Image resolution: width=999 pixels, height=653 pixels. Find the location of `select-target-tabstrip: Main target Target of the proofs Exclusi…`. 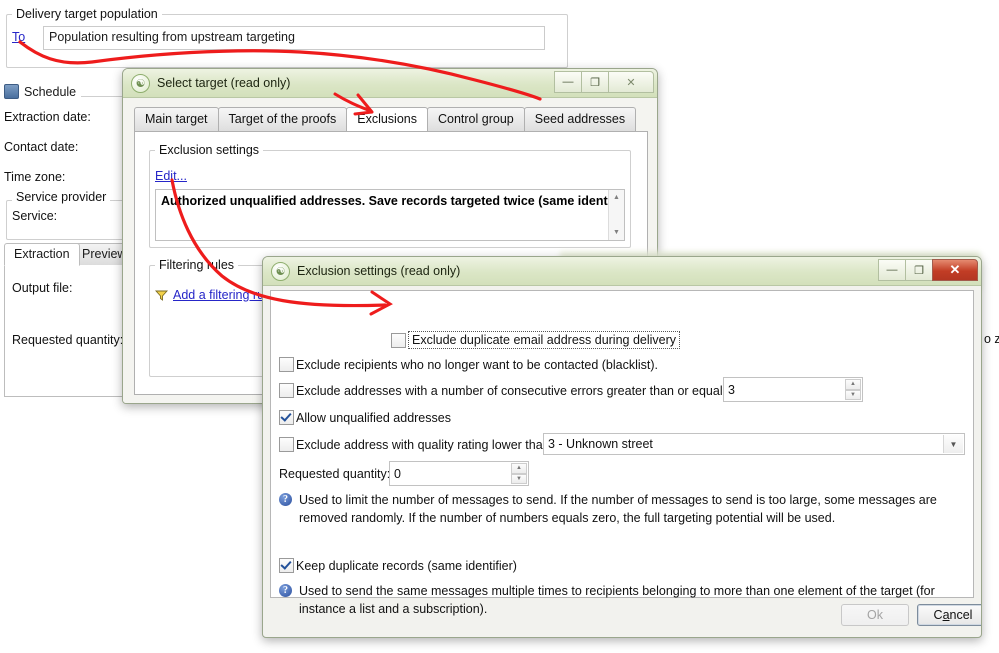

select-target-tabstrip: Main target Target of the proofs Exclusi… is located at coordinates (385, 119).